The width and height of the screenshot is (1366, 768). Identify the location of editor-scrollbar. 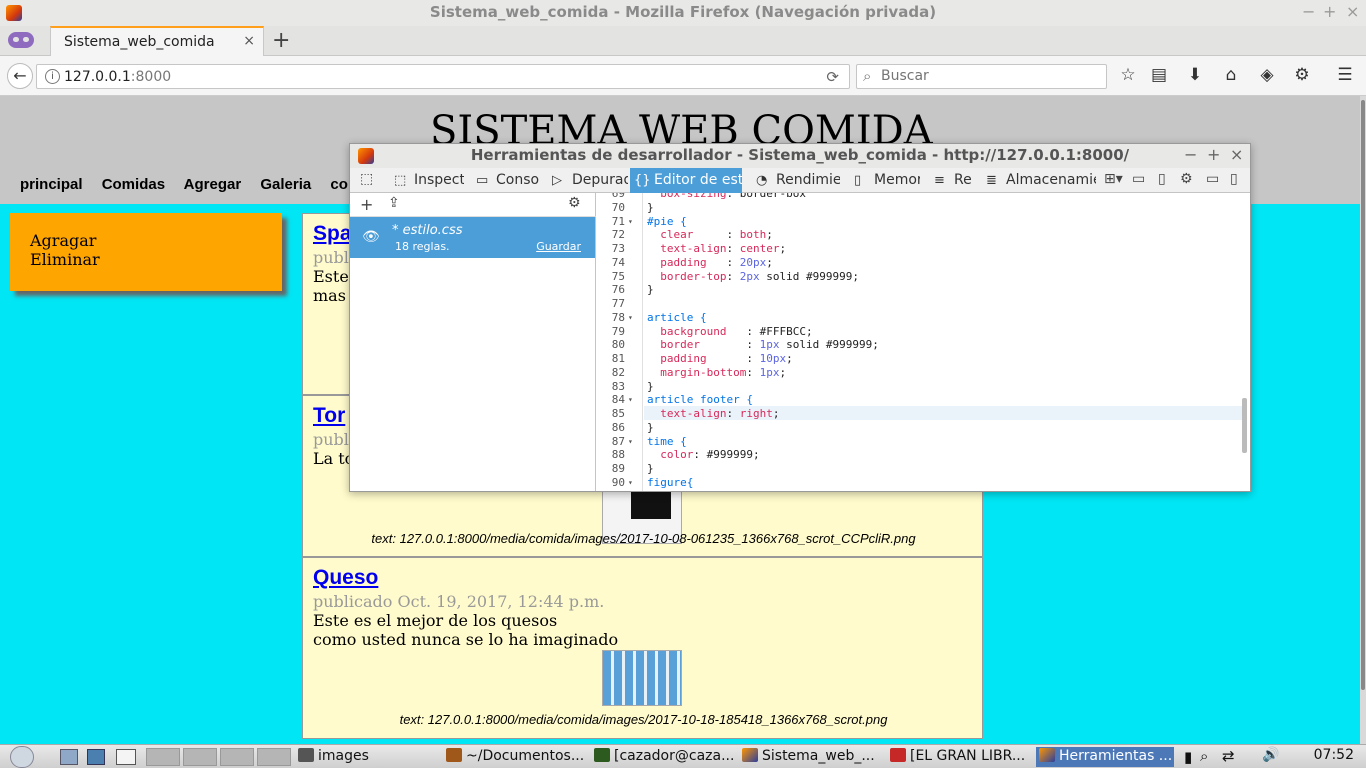
(1244, 425).